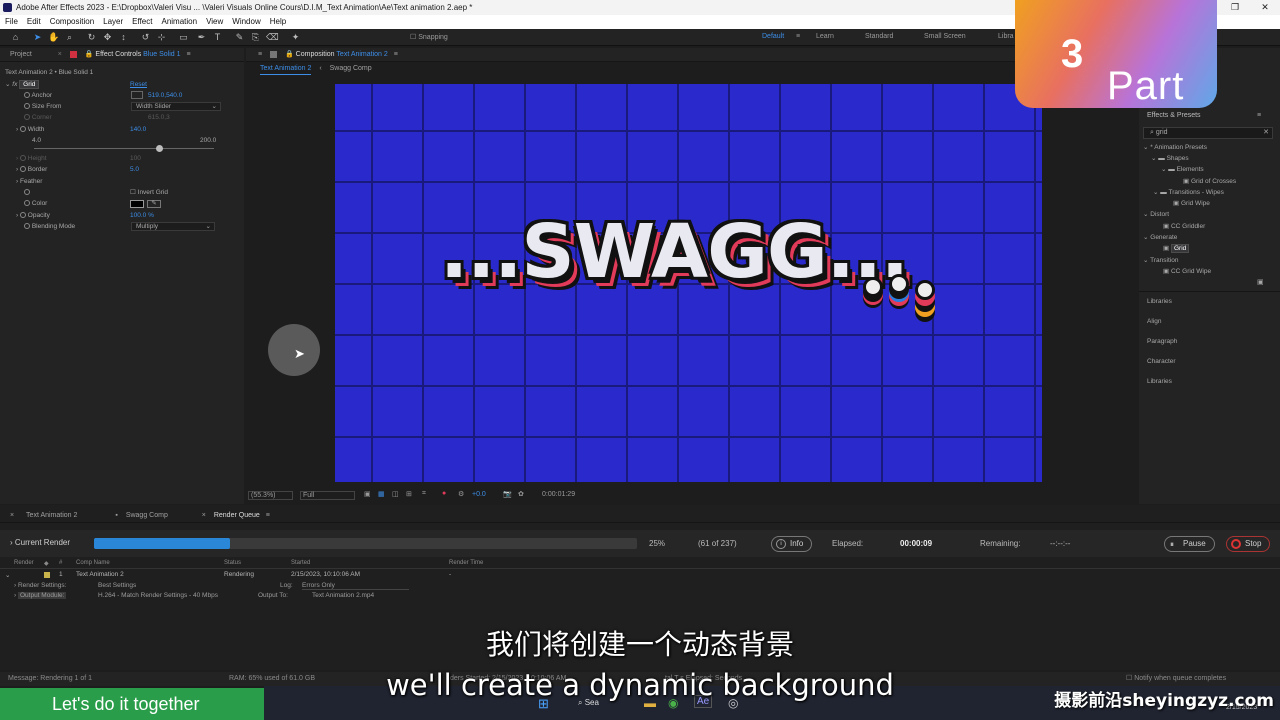 The width and height of the screenshot is (1280, 720). What do you see at coordinates (138, 129) in the screenshot?
I see `width-value: 140.0` at bounding box center [138, 129].